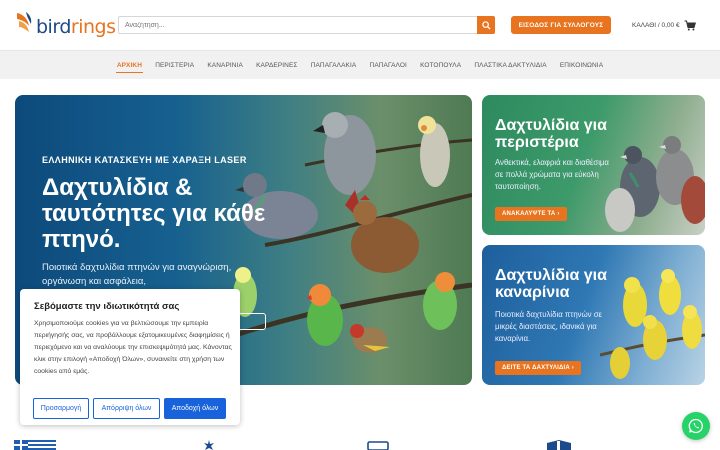 This screenshot has width=720, height=450. Describe the element at coordinates (531, 214) in the screenshot. I see `pigeon-card-button: ΑΝΑΚΑΛΥΨΤΕ ΤΑ ›` at that location.